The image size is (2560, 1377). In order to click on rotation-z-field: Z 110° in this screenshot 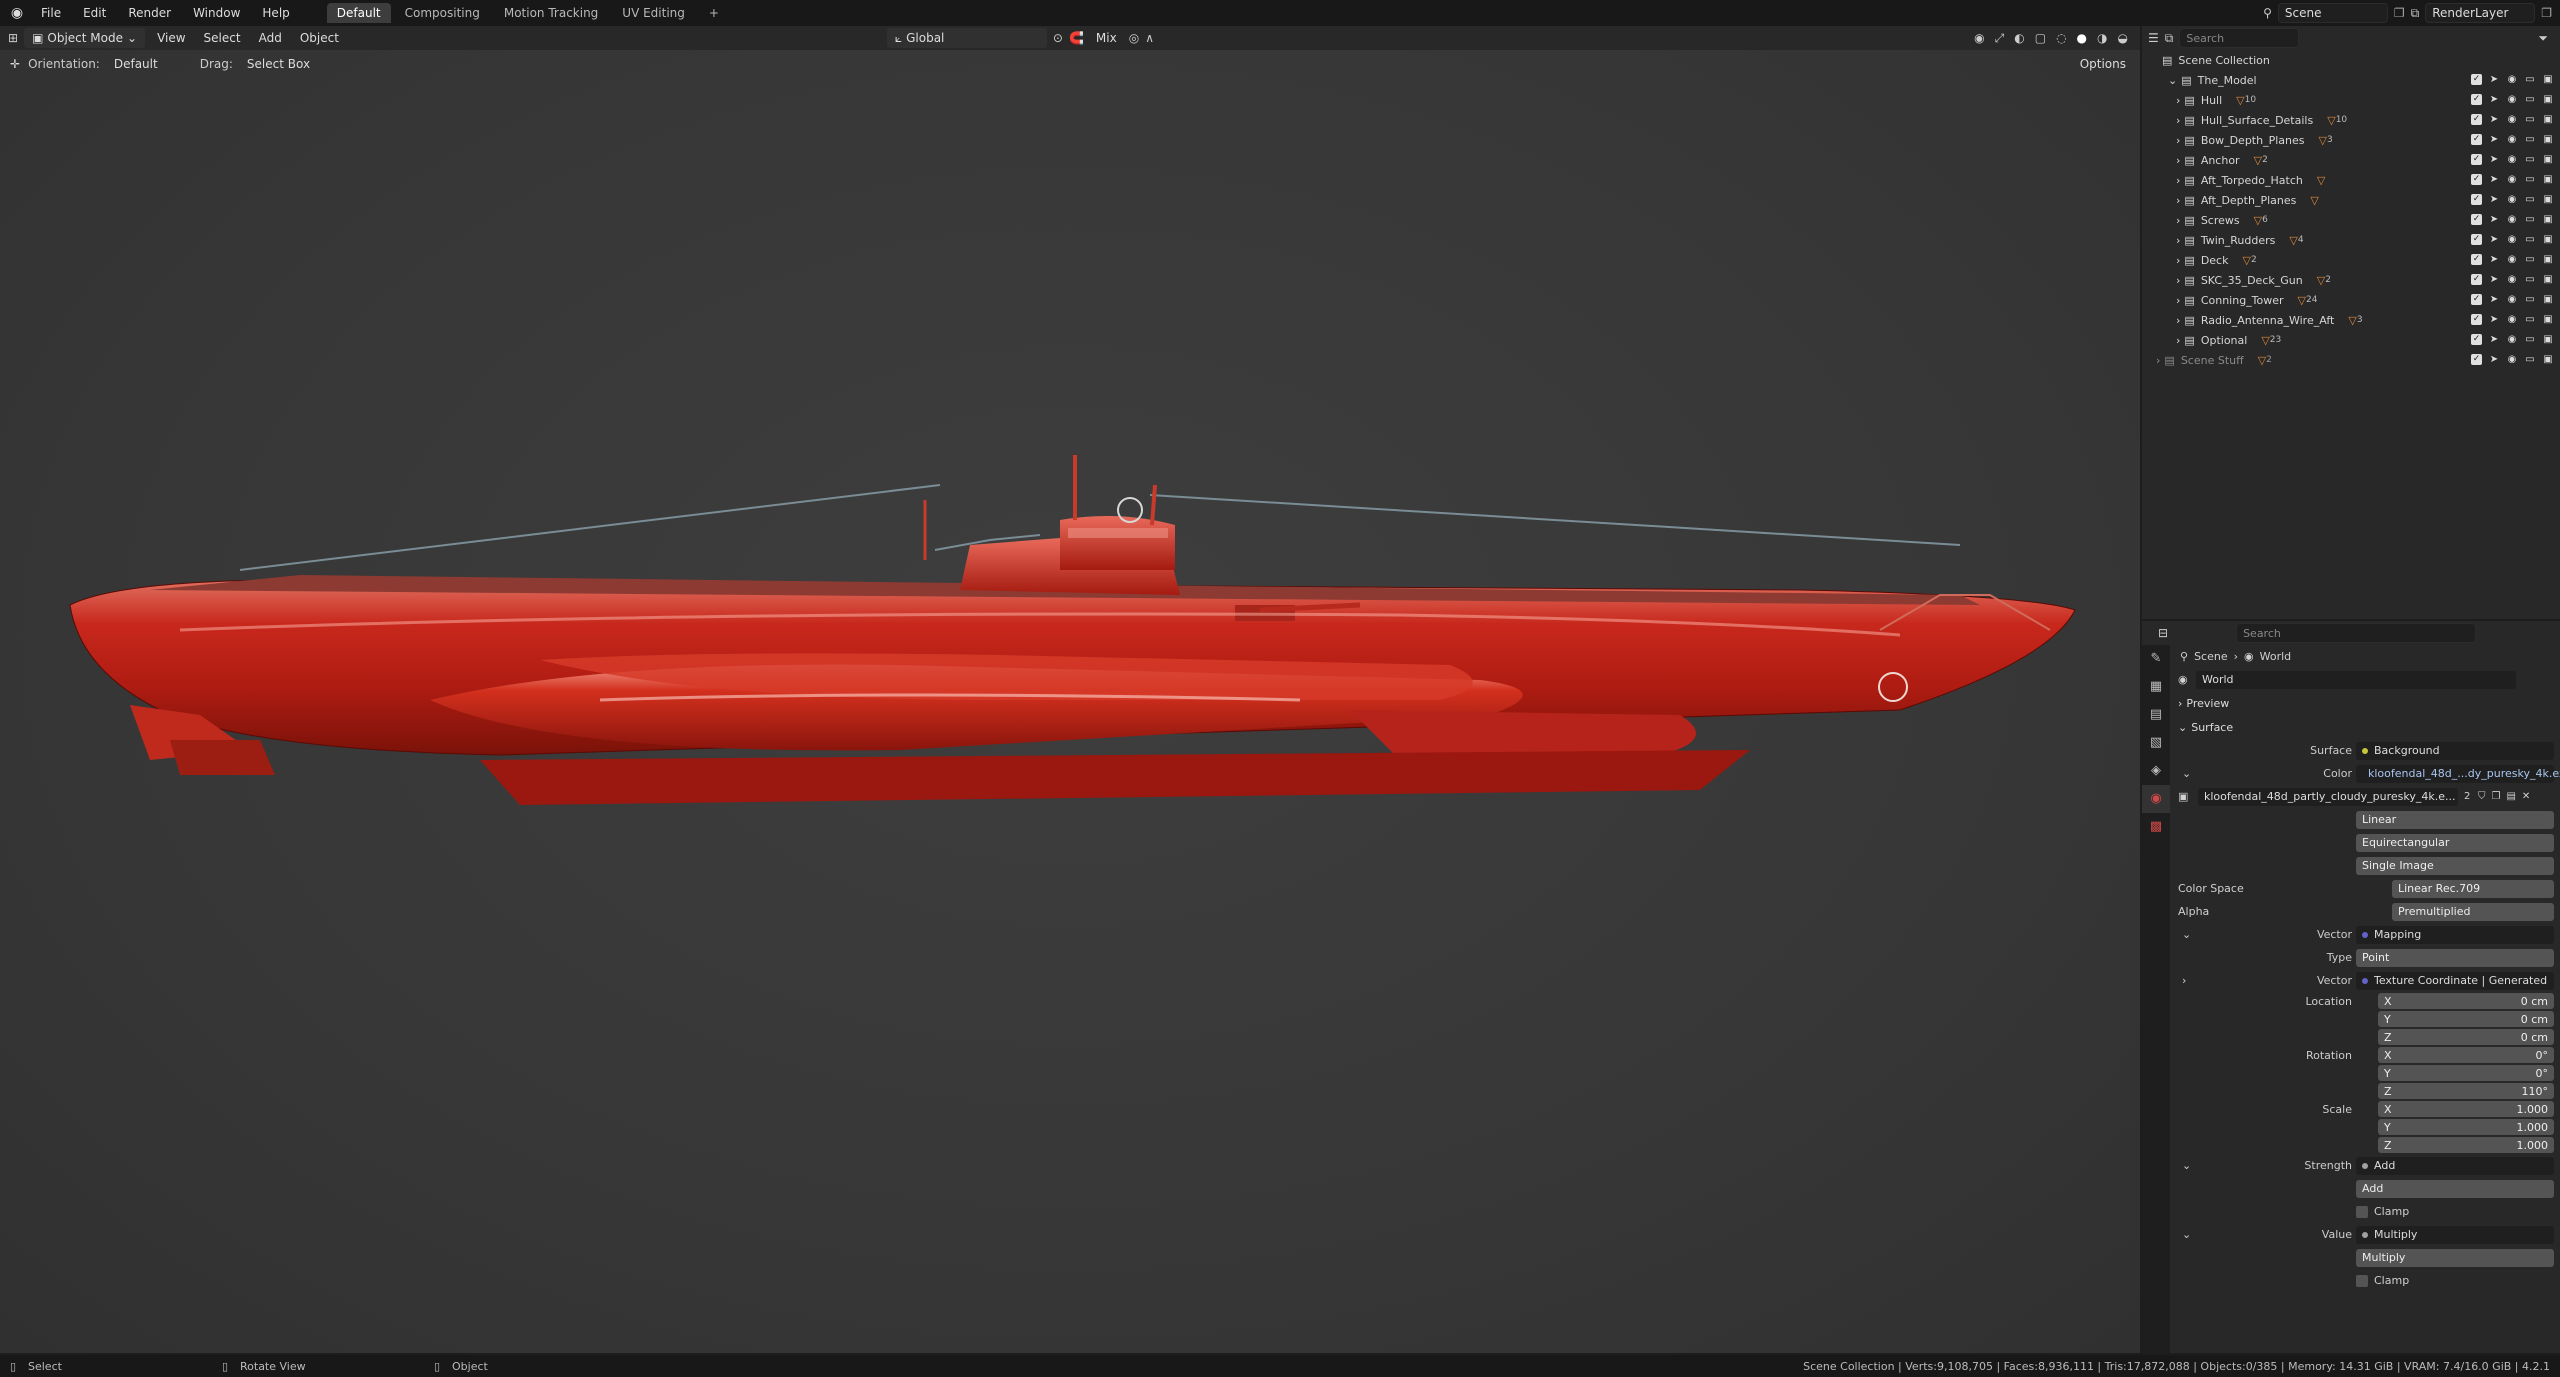, I will do `click(2466, 1091)`.